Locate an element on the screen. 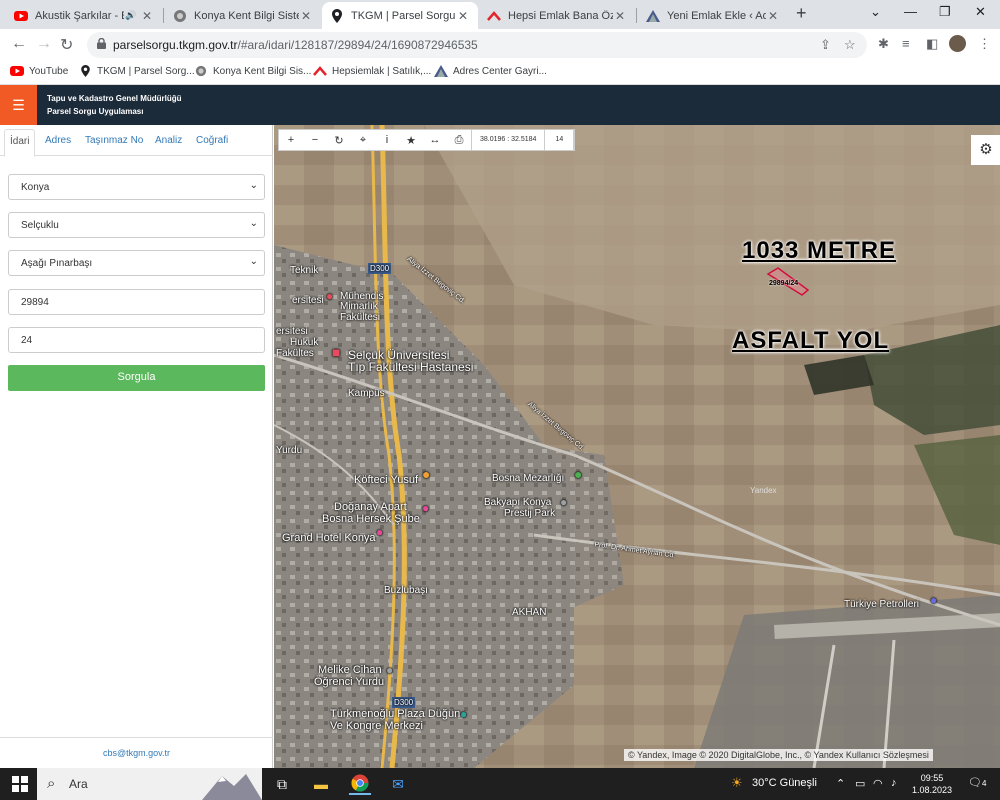 Image resolution: width=1000 pixels, height=800 pixels. file-explorer-icon: ▬ is located at coordinates (321, 784).